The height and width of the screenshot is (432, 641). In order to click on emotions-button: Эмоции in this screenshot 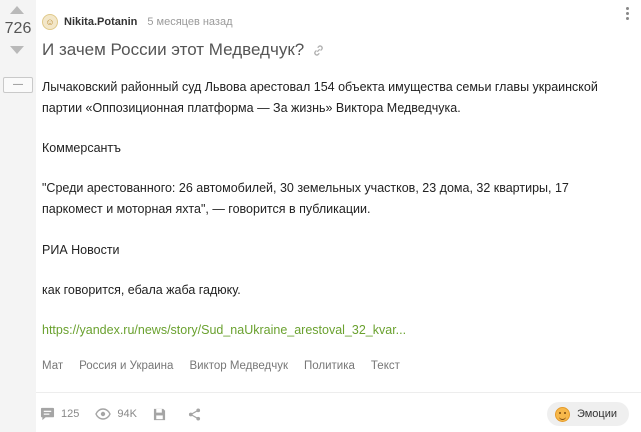, I will do `click(587, 414)`.